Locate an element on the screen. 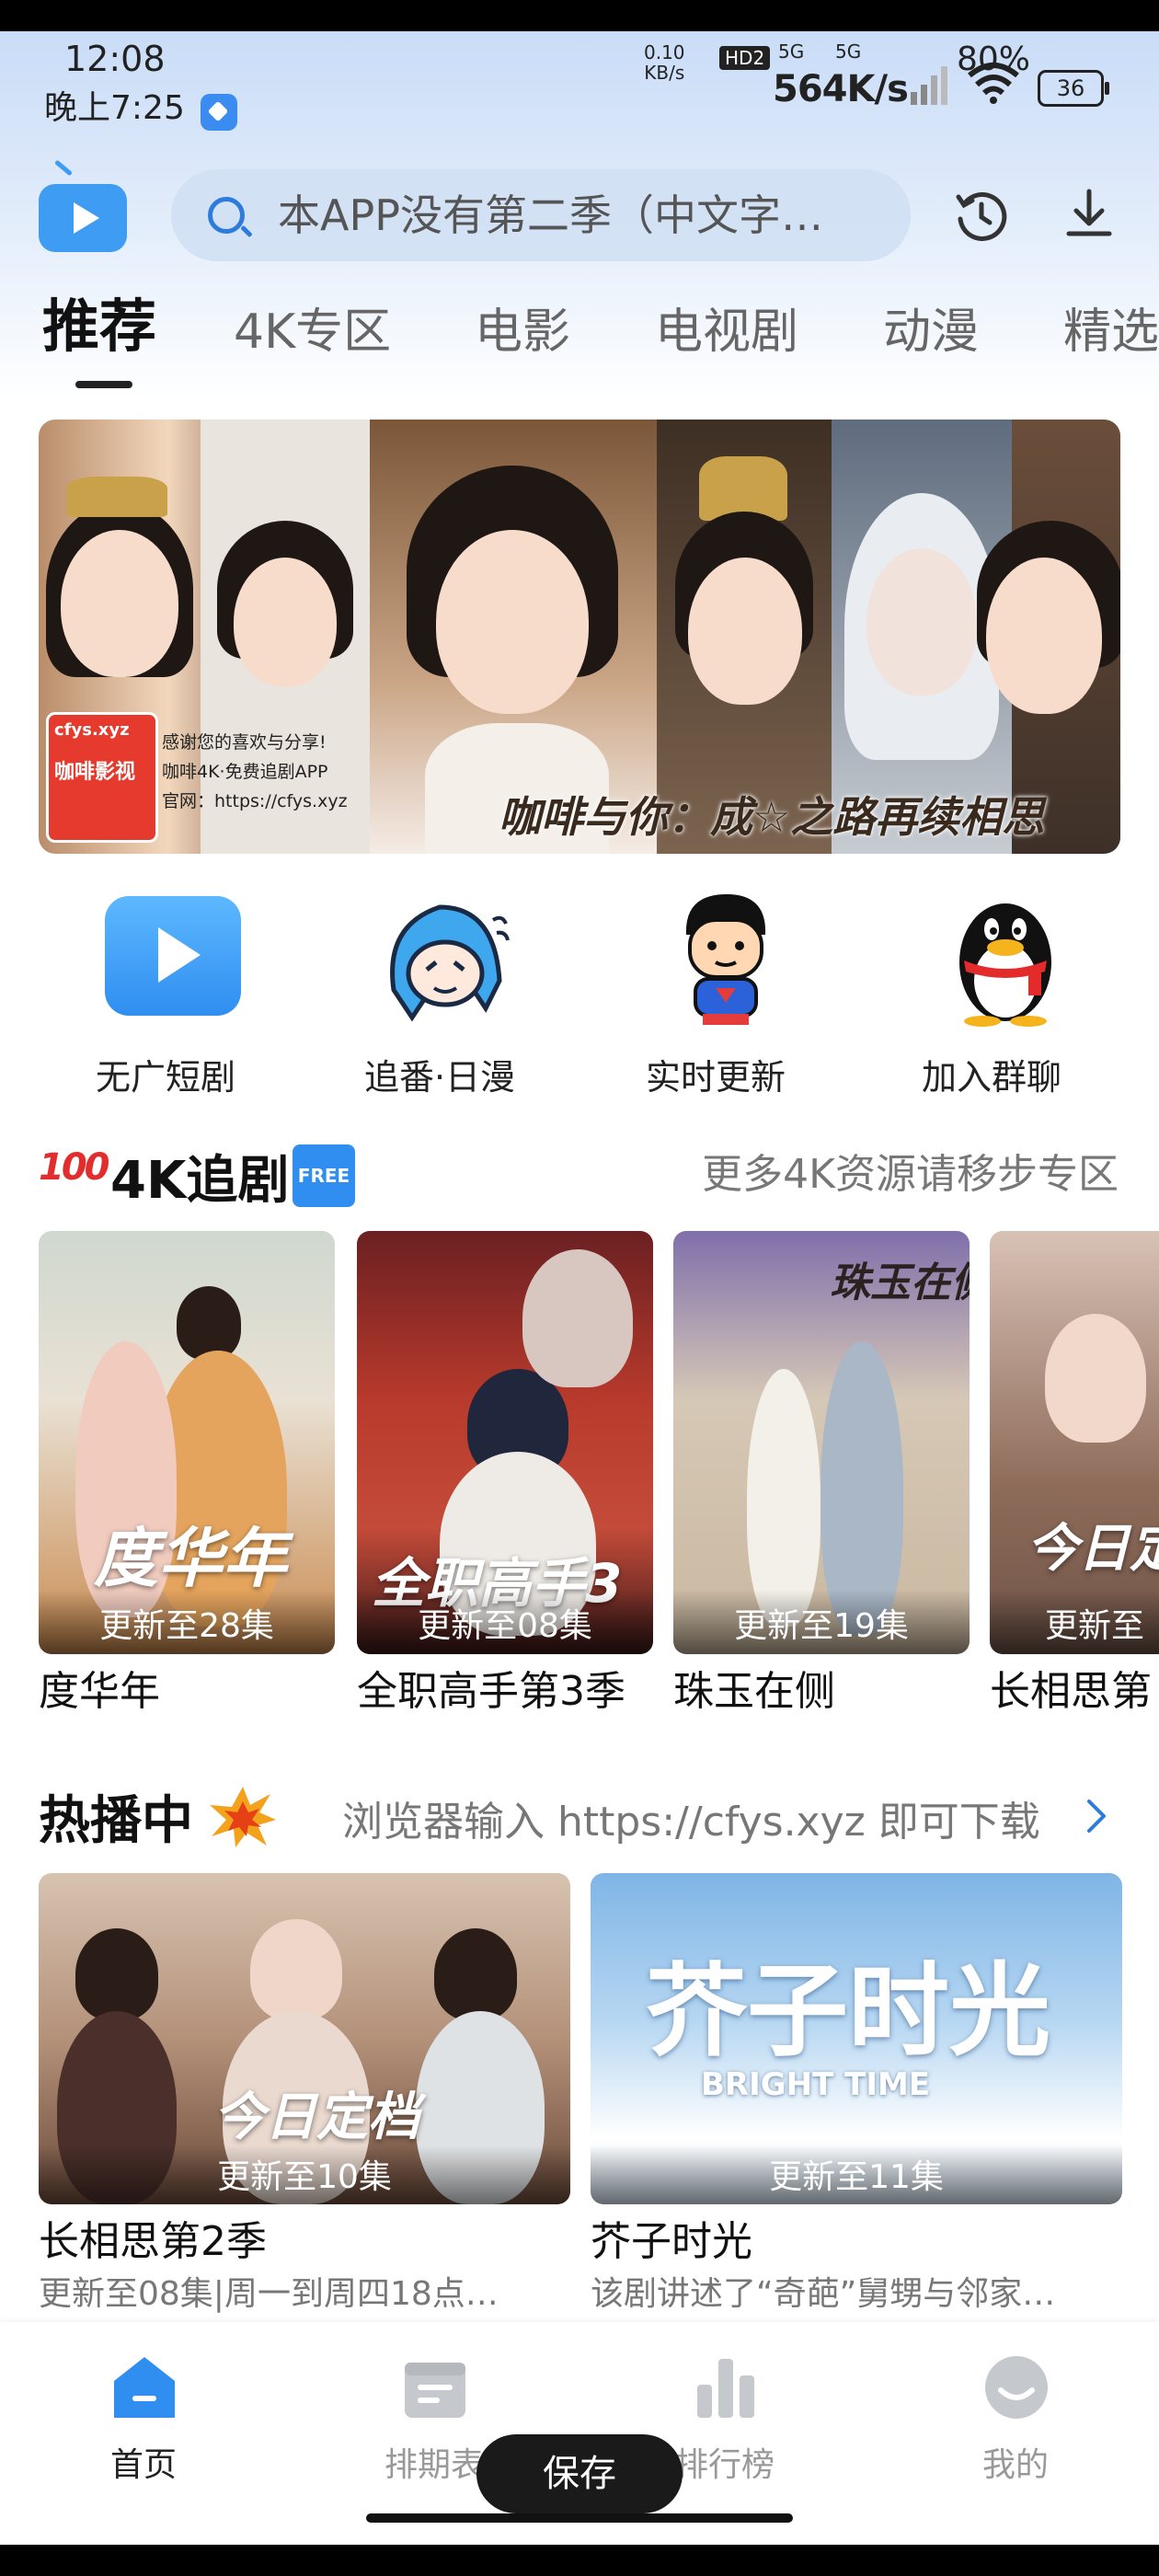 This screenshot has width=1159, height=2576. history-icon is located at coordinates (981, 216).